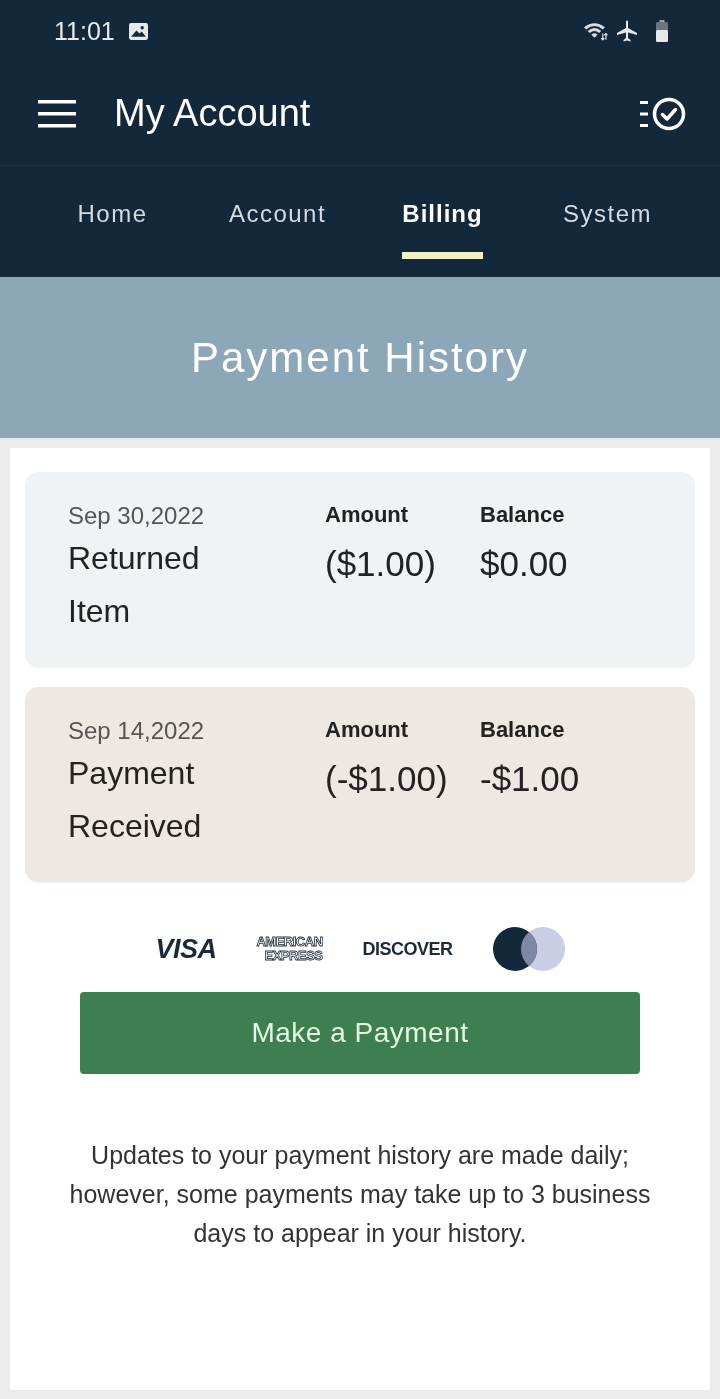 Image resolution: width=720 pixels, height=1399 pixels. I want to click on wifi-icon, so click(595, 31).